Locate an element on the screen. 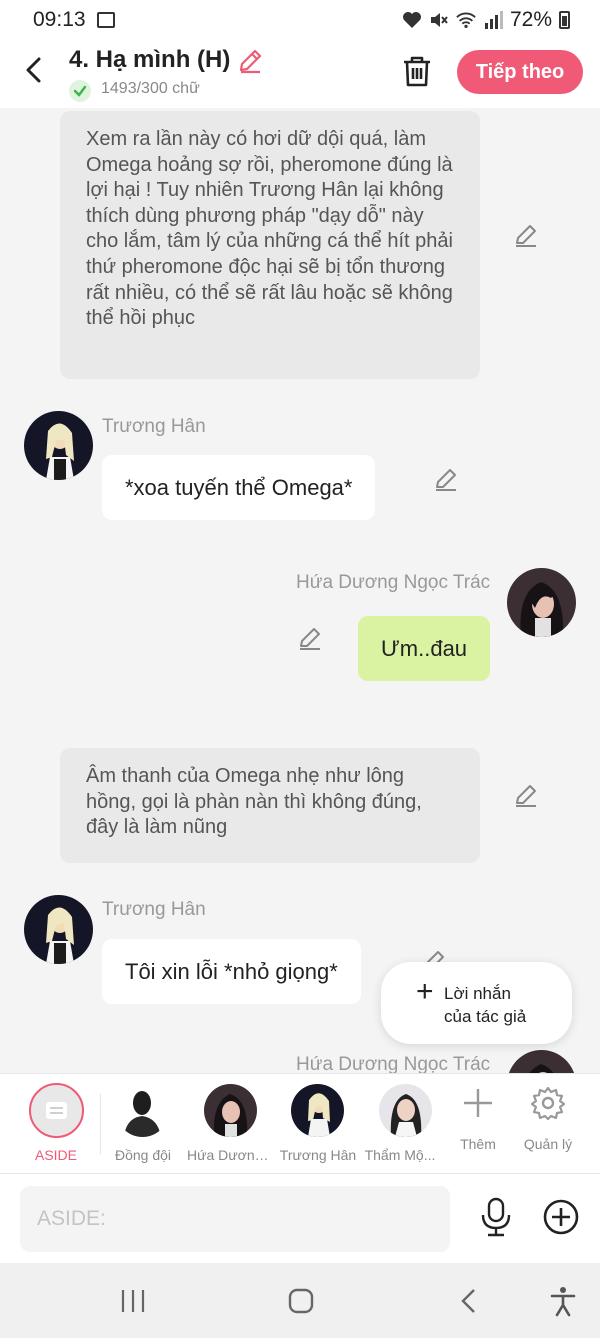  character-tham-mo is located at coordinates (405, 1110).